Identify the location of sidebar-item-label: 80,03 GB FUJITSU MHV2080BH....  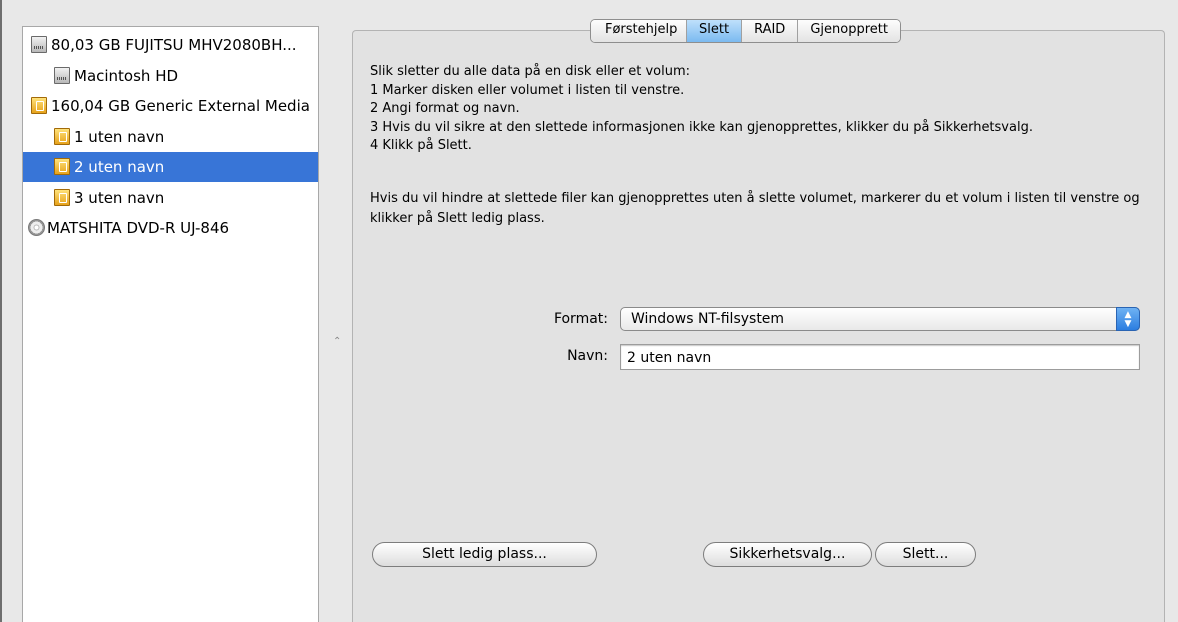
(174, 45).